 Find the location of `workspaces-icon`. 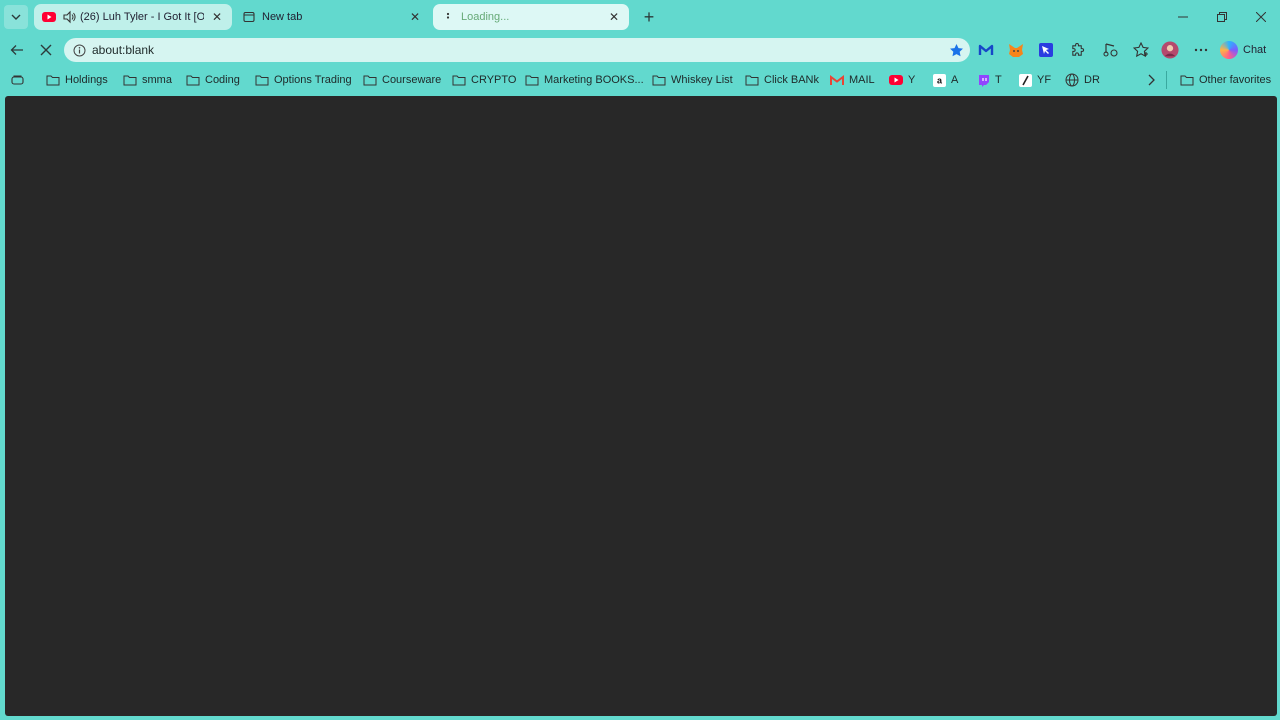

workspaces-icon is located at coordinates (17, 80).